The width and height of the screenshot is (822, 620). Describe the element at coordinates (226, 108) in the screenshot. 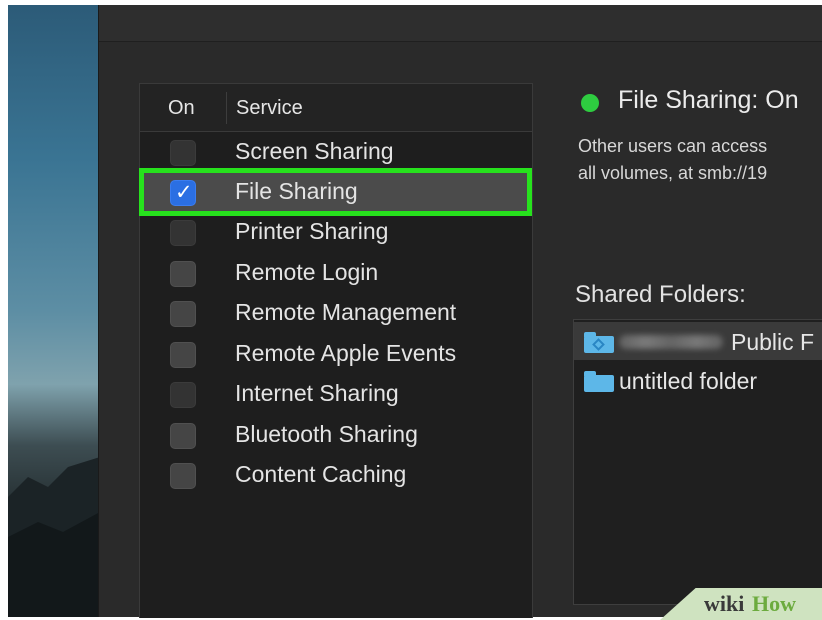

I see `column-divider` at that location.